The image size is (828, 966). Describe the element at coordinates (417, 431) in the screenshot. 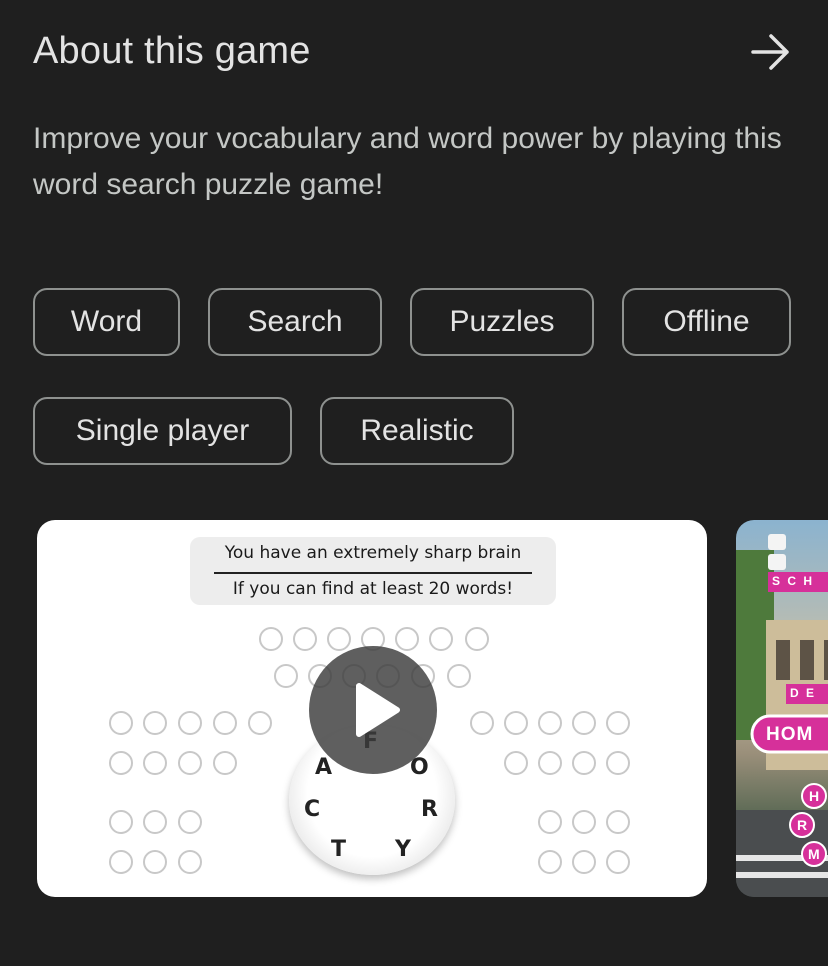

I see `chip-realistic: Realistic` at that location.